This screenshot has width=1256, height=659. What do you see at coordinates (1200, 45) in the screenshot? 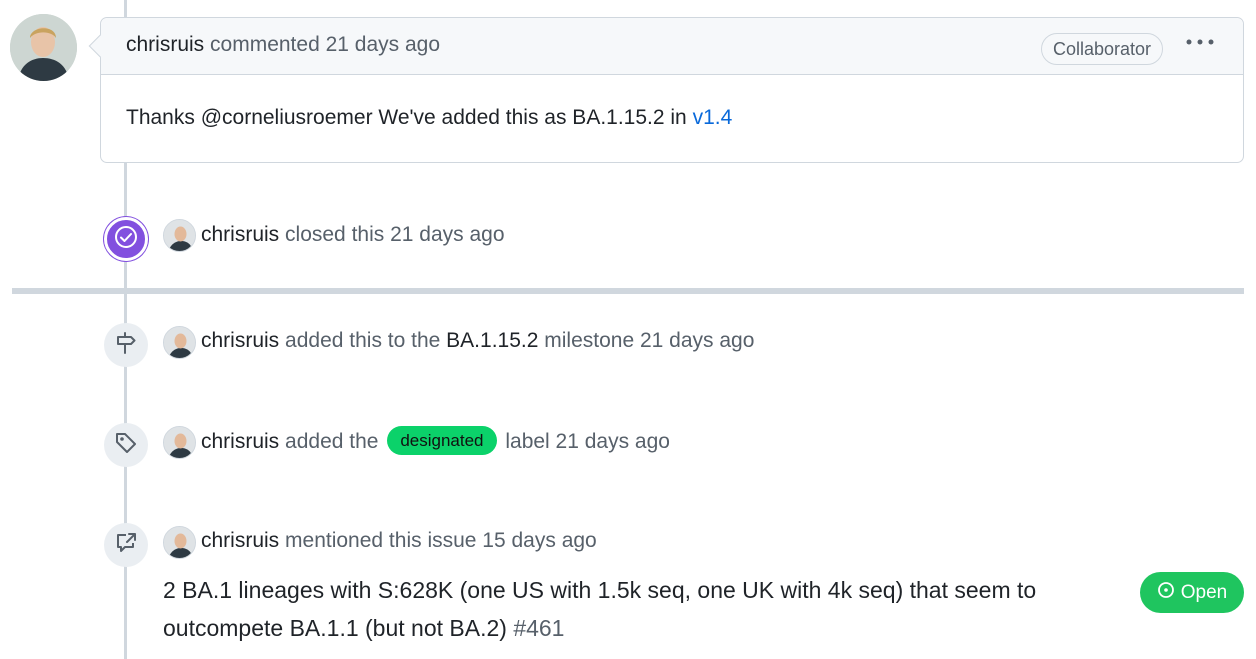
I see `kebab-horizontal-icon` at bounding box center [1200, 45].